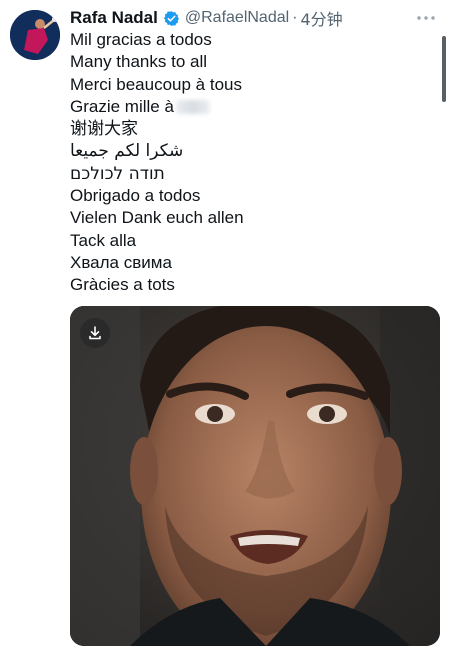  Describe the element at coordinates (192, 107) in the screenshot. I see `blurred-text` at that location.